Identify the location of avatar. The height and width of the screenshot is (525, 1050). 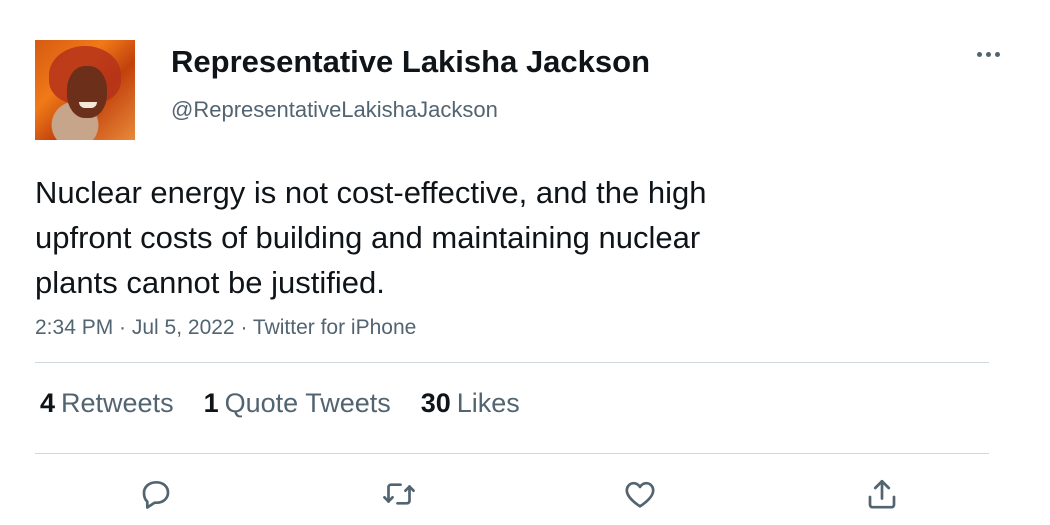
(85, 90).